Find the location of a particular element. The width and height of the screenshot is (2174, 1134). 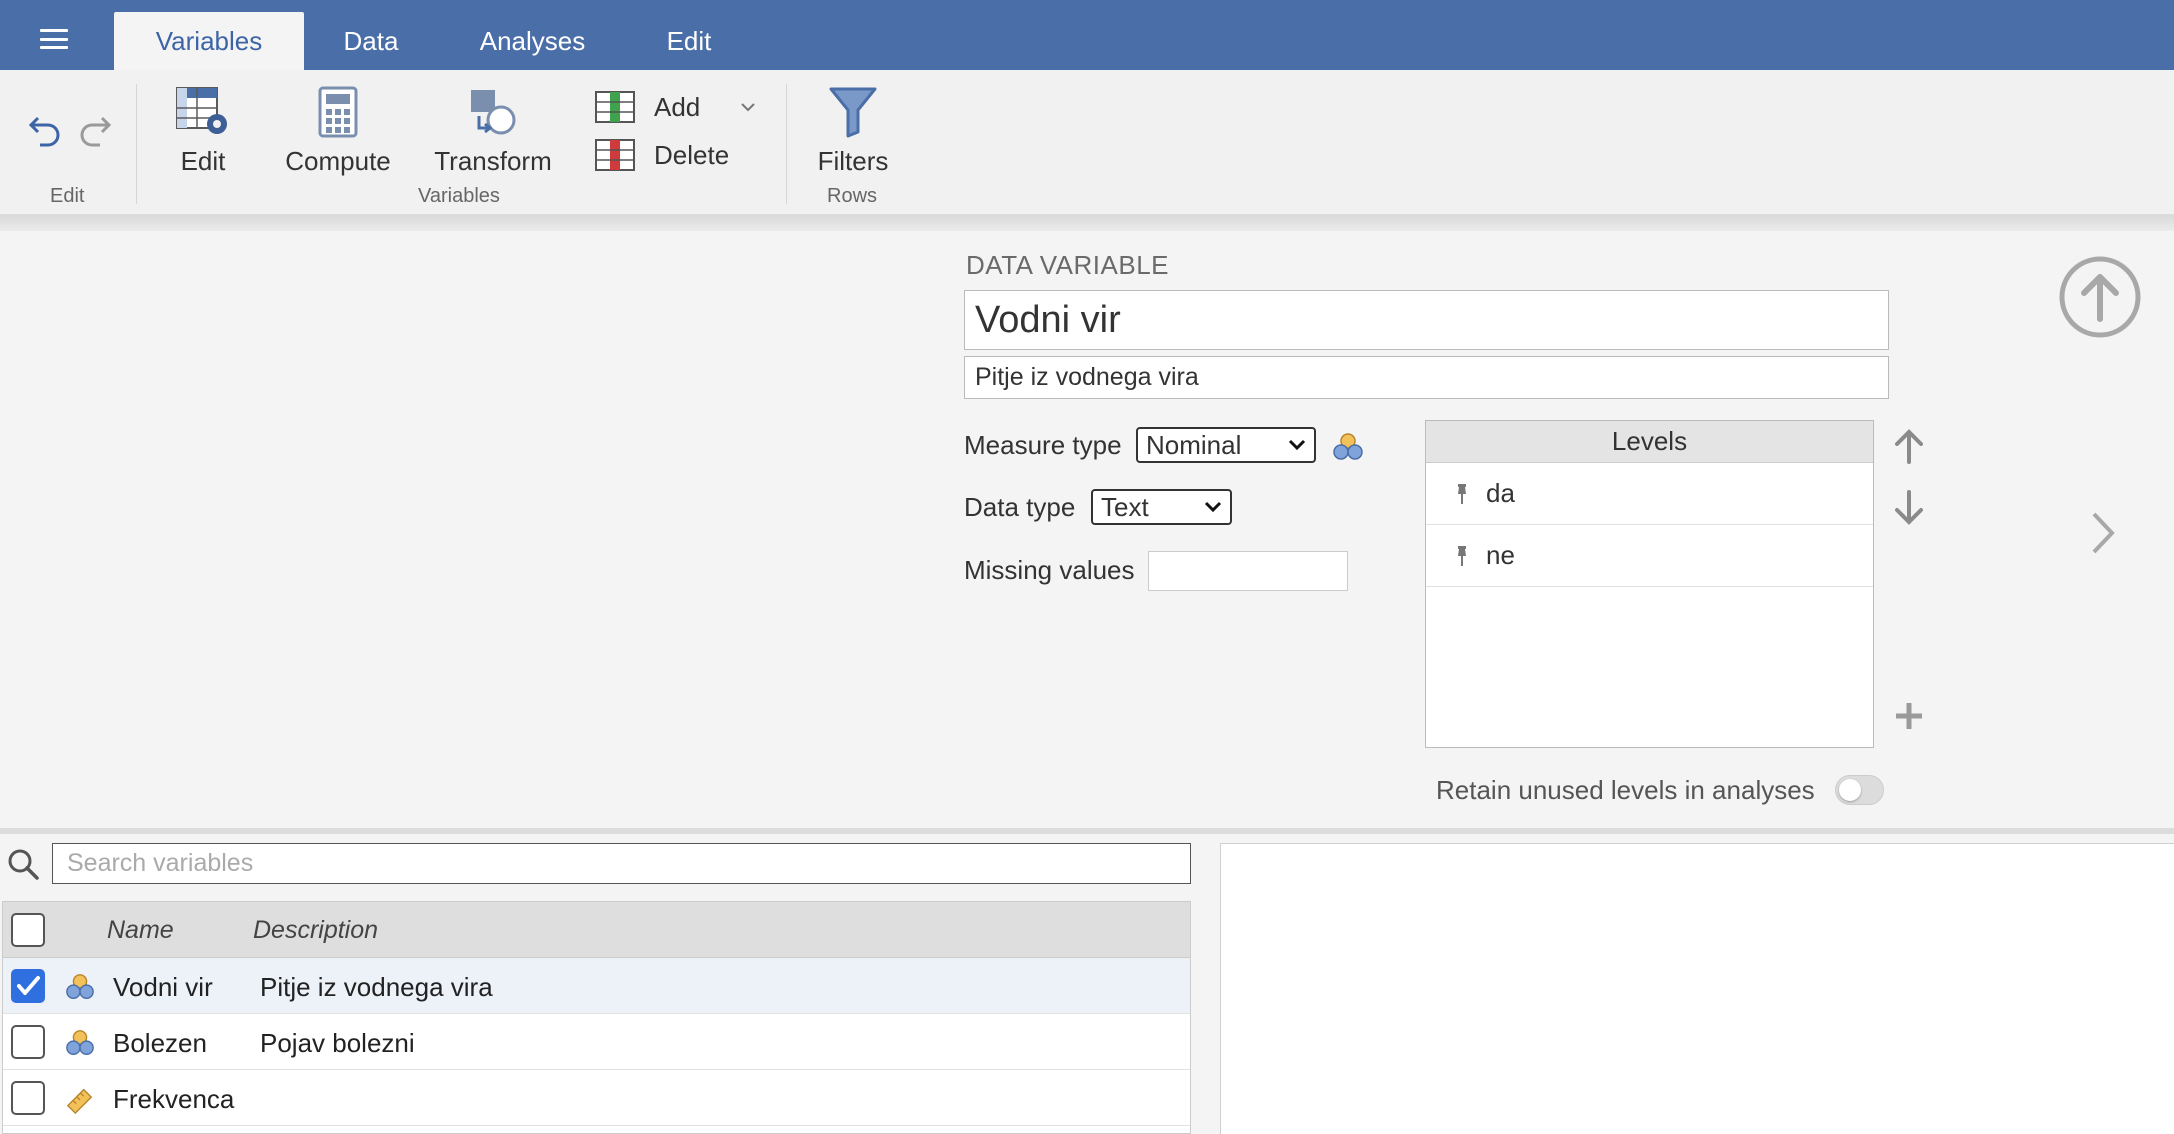

continuous-ruler-icon is located at coordinates (79, 1101).